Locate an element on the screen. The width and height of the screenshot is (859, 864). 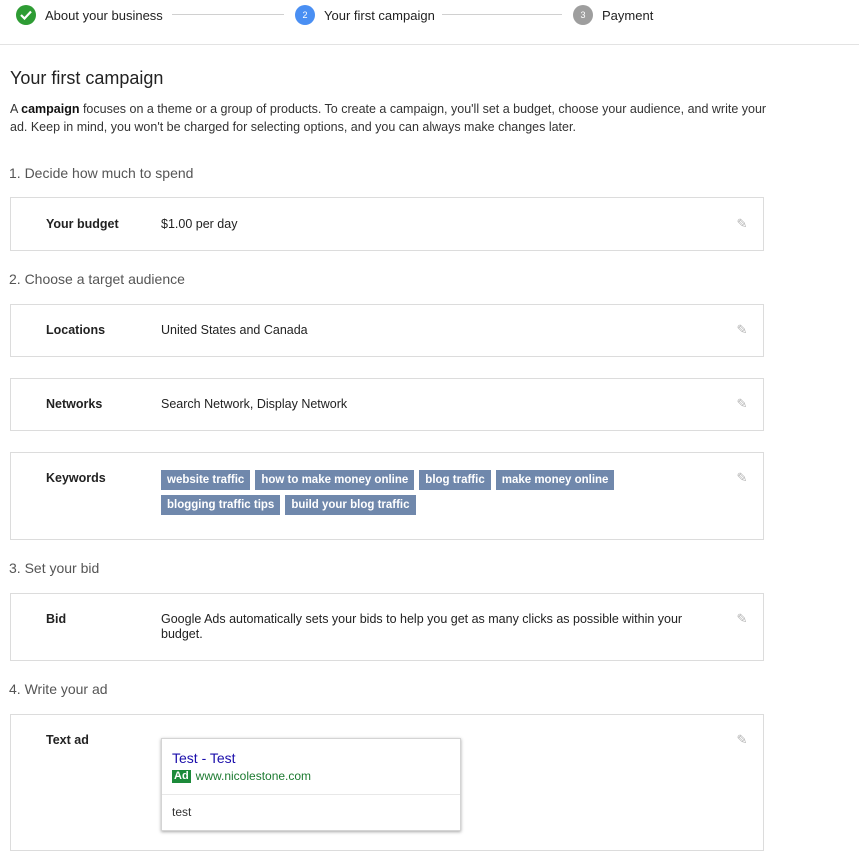
step-label: About your business is located at coordinates (104, 15).